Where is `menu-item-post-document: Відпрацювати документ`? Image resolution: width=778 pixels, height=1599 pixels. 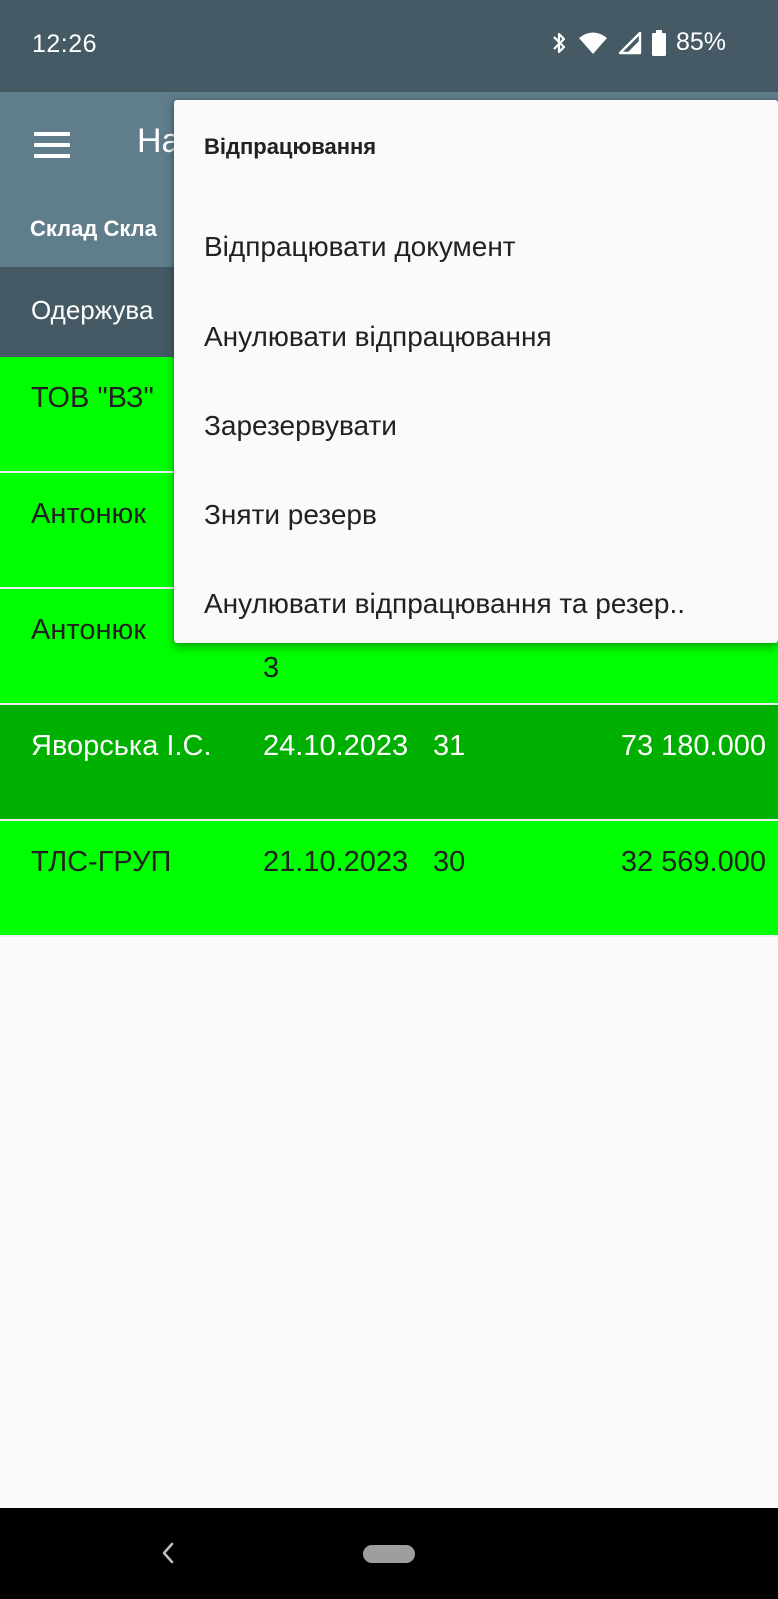
menu-item-post-document: Відпрацювати документ is located at coordinates (476, 247).